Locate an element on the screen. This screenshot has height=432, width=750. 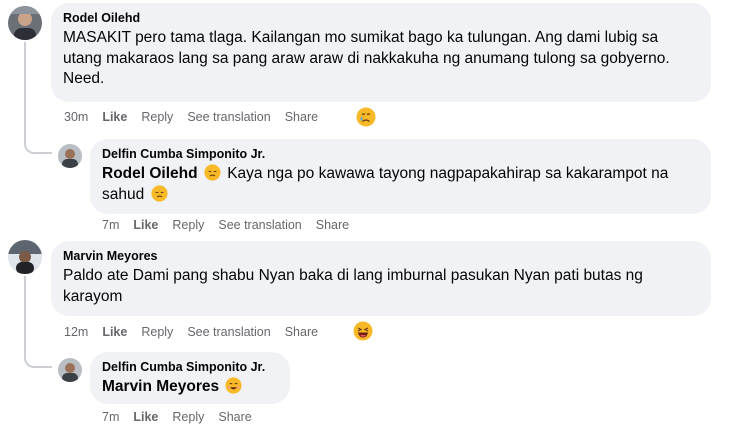
mention-link: Marvin Meyores is located at coordinates (160, 386).